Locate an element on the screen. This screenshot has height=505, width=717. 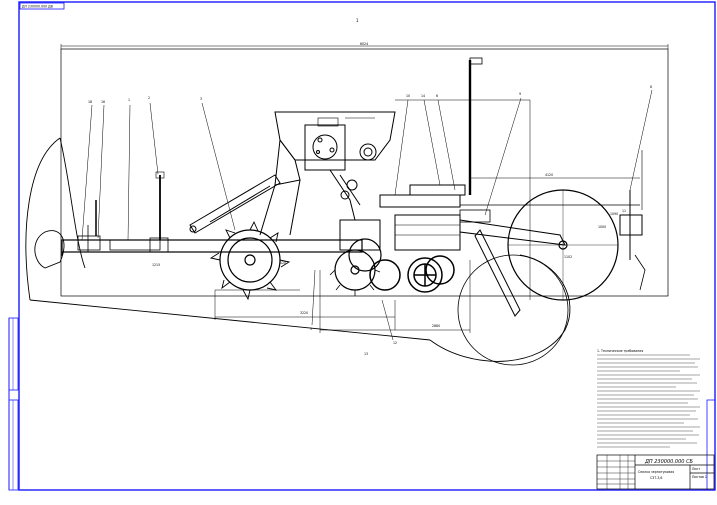
position-label: 6 is located at coordinates (437, 96).